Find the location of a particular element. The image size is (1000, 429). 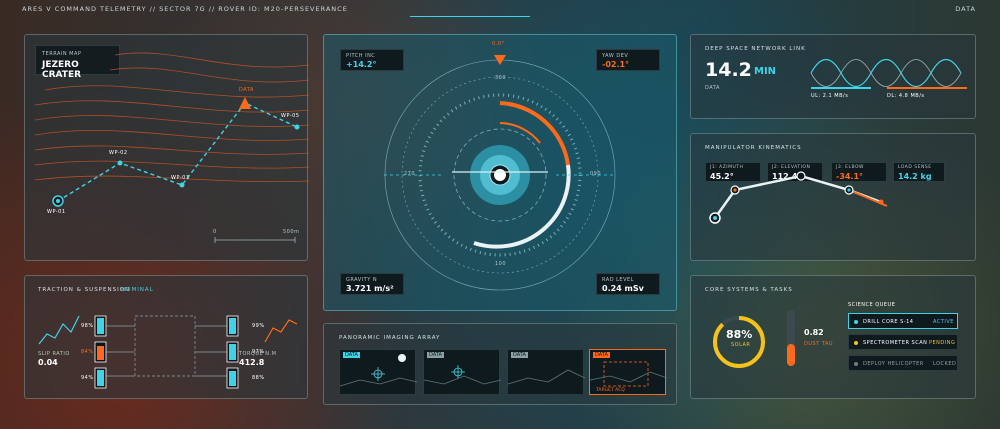

waypoint-label: WP-02 is located at coordinates (118, 153).